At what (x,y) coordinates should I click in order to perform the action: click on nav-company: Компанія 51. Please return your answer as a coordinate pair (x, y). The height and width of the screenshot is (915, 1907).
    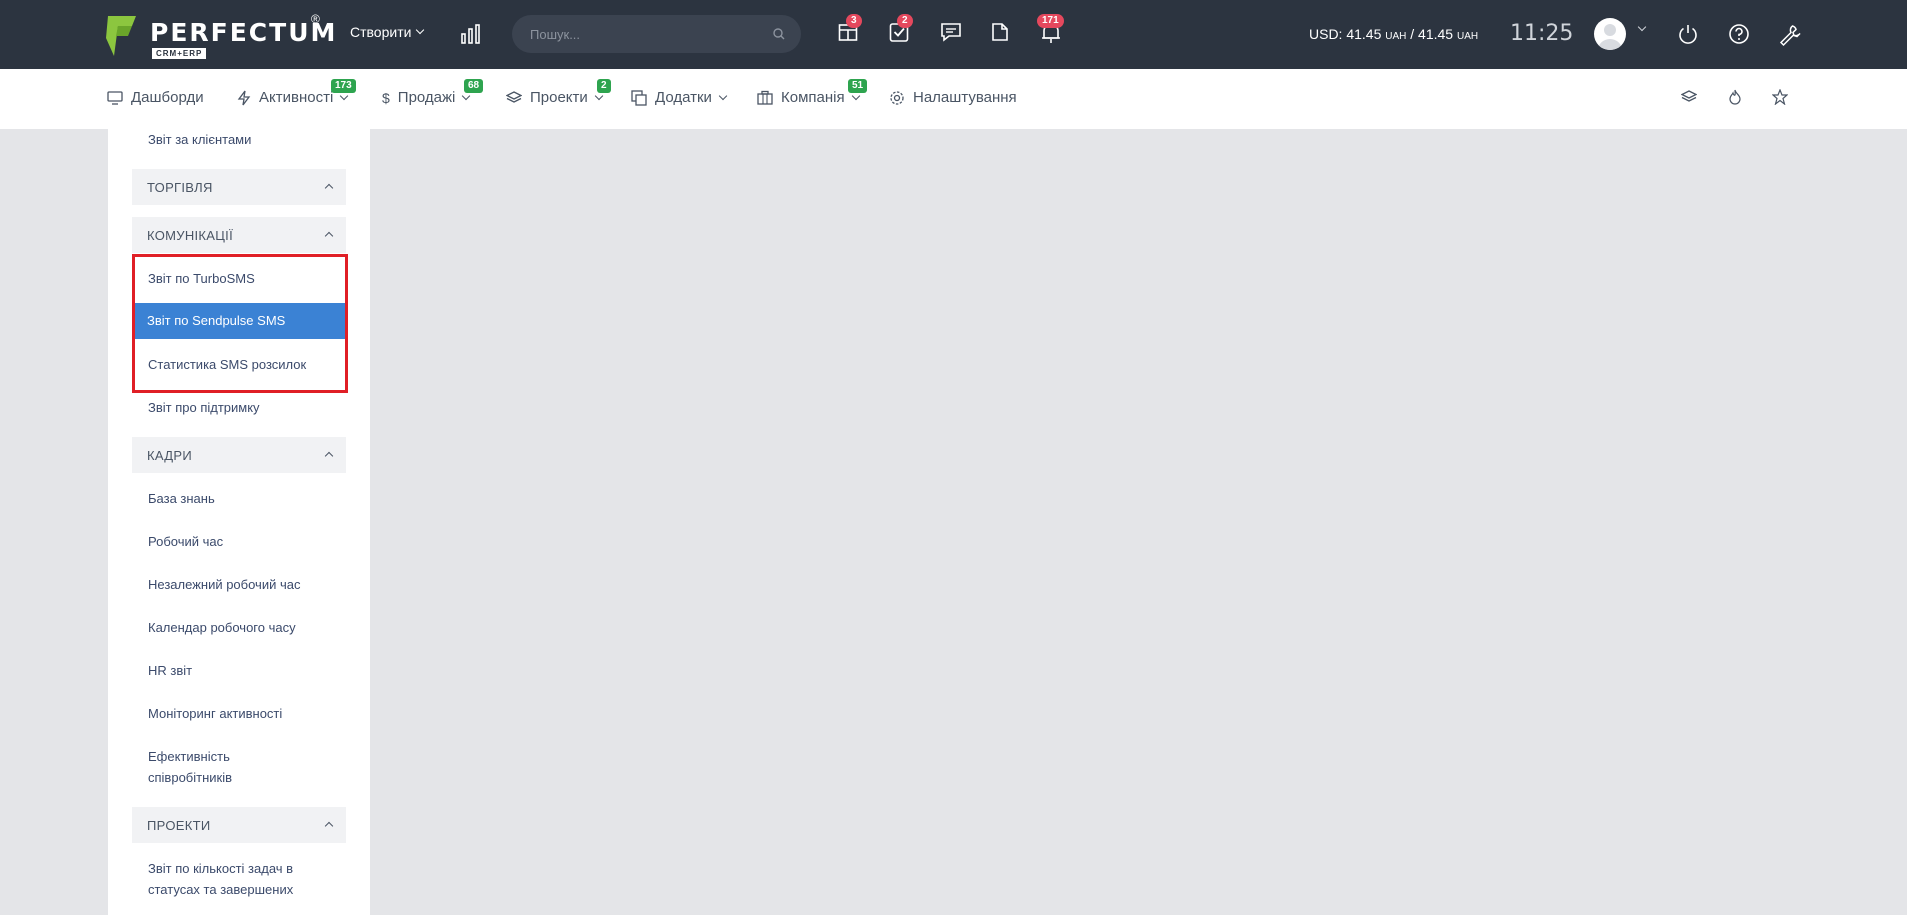
    Looking at the image, I should click on (812, 92).